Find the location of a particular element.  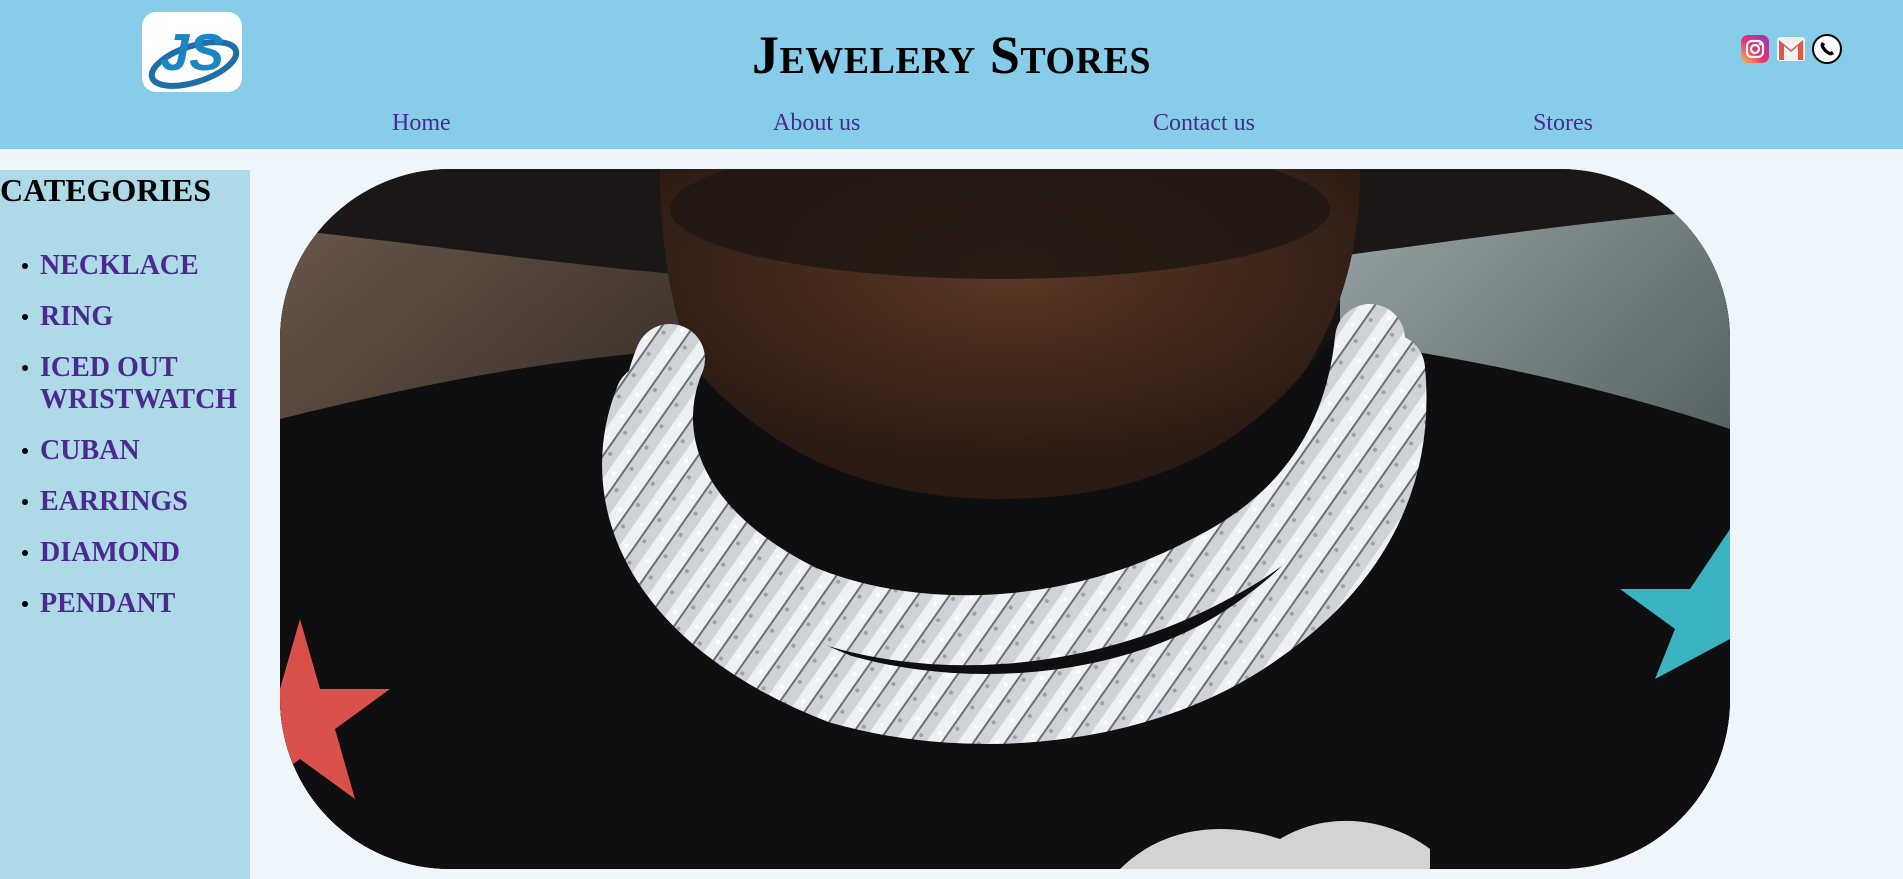

gmail-icon is located at coordinates (1791, 49).